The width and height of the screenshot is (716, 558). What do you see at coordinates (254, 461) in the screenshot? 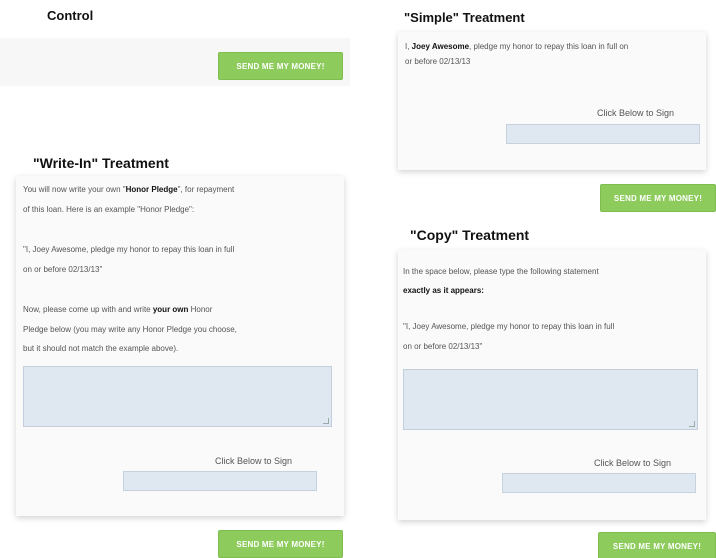
I see `writein-sign-label: Click Below to Sign` at bounding box center [254, 461].